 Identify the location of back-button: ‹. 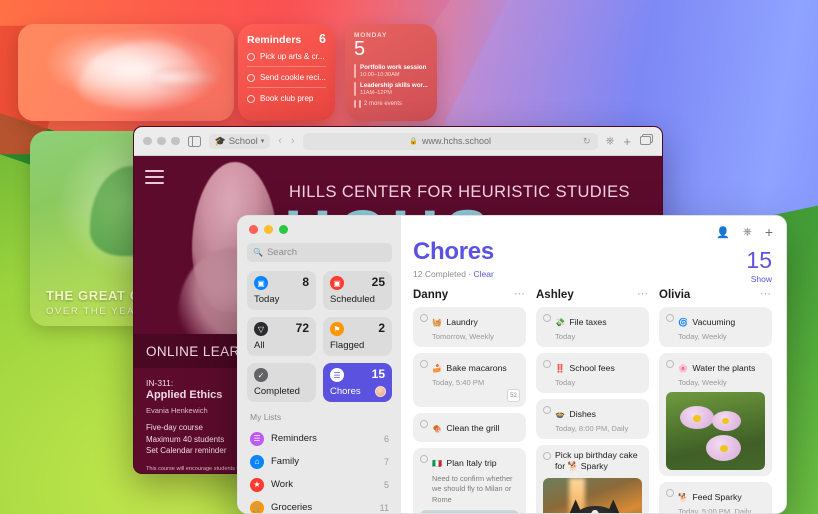
(280, 141).